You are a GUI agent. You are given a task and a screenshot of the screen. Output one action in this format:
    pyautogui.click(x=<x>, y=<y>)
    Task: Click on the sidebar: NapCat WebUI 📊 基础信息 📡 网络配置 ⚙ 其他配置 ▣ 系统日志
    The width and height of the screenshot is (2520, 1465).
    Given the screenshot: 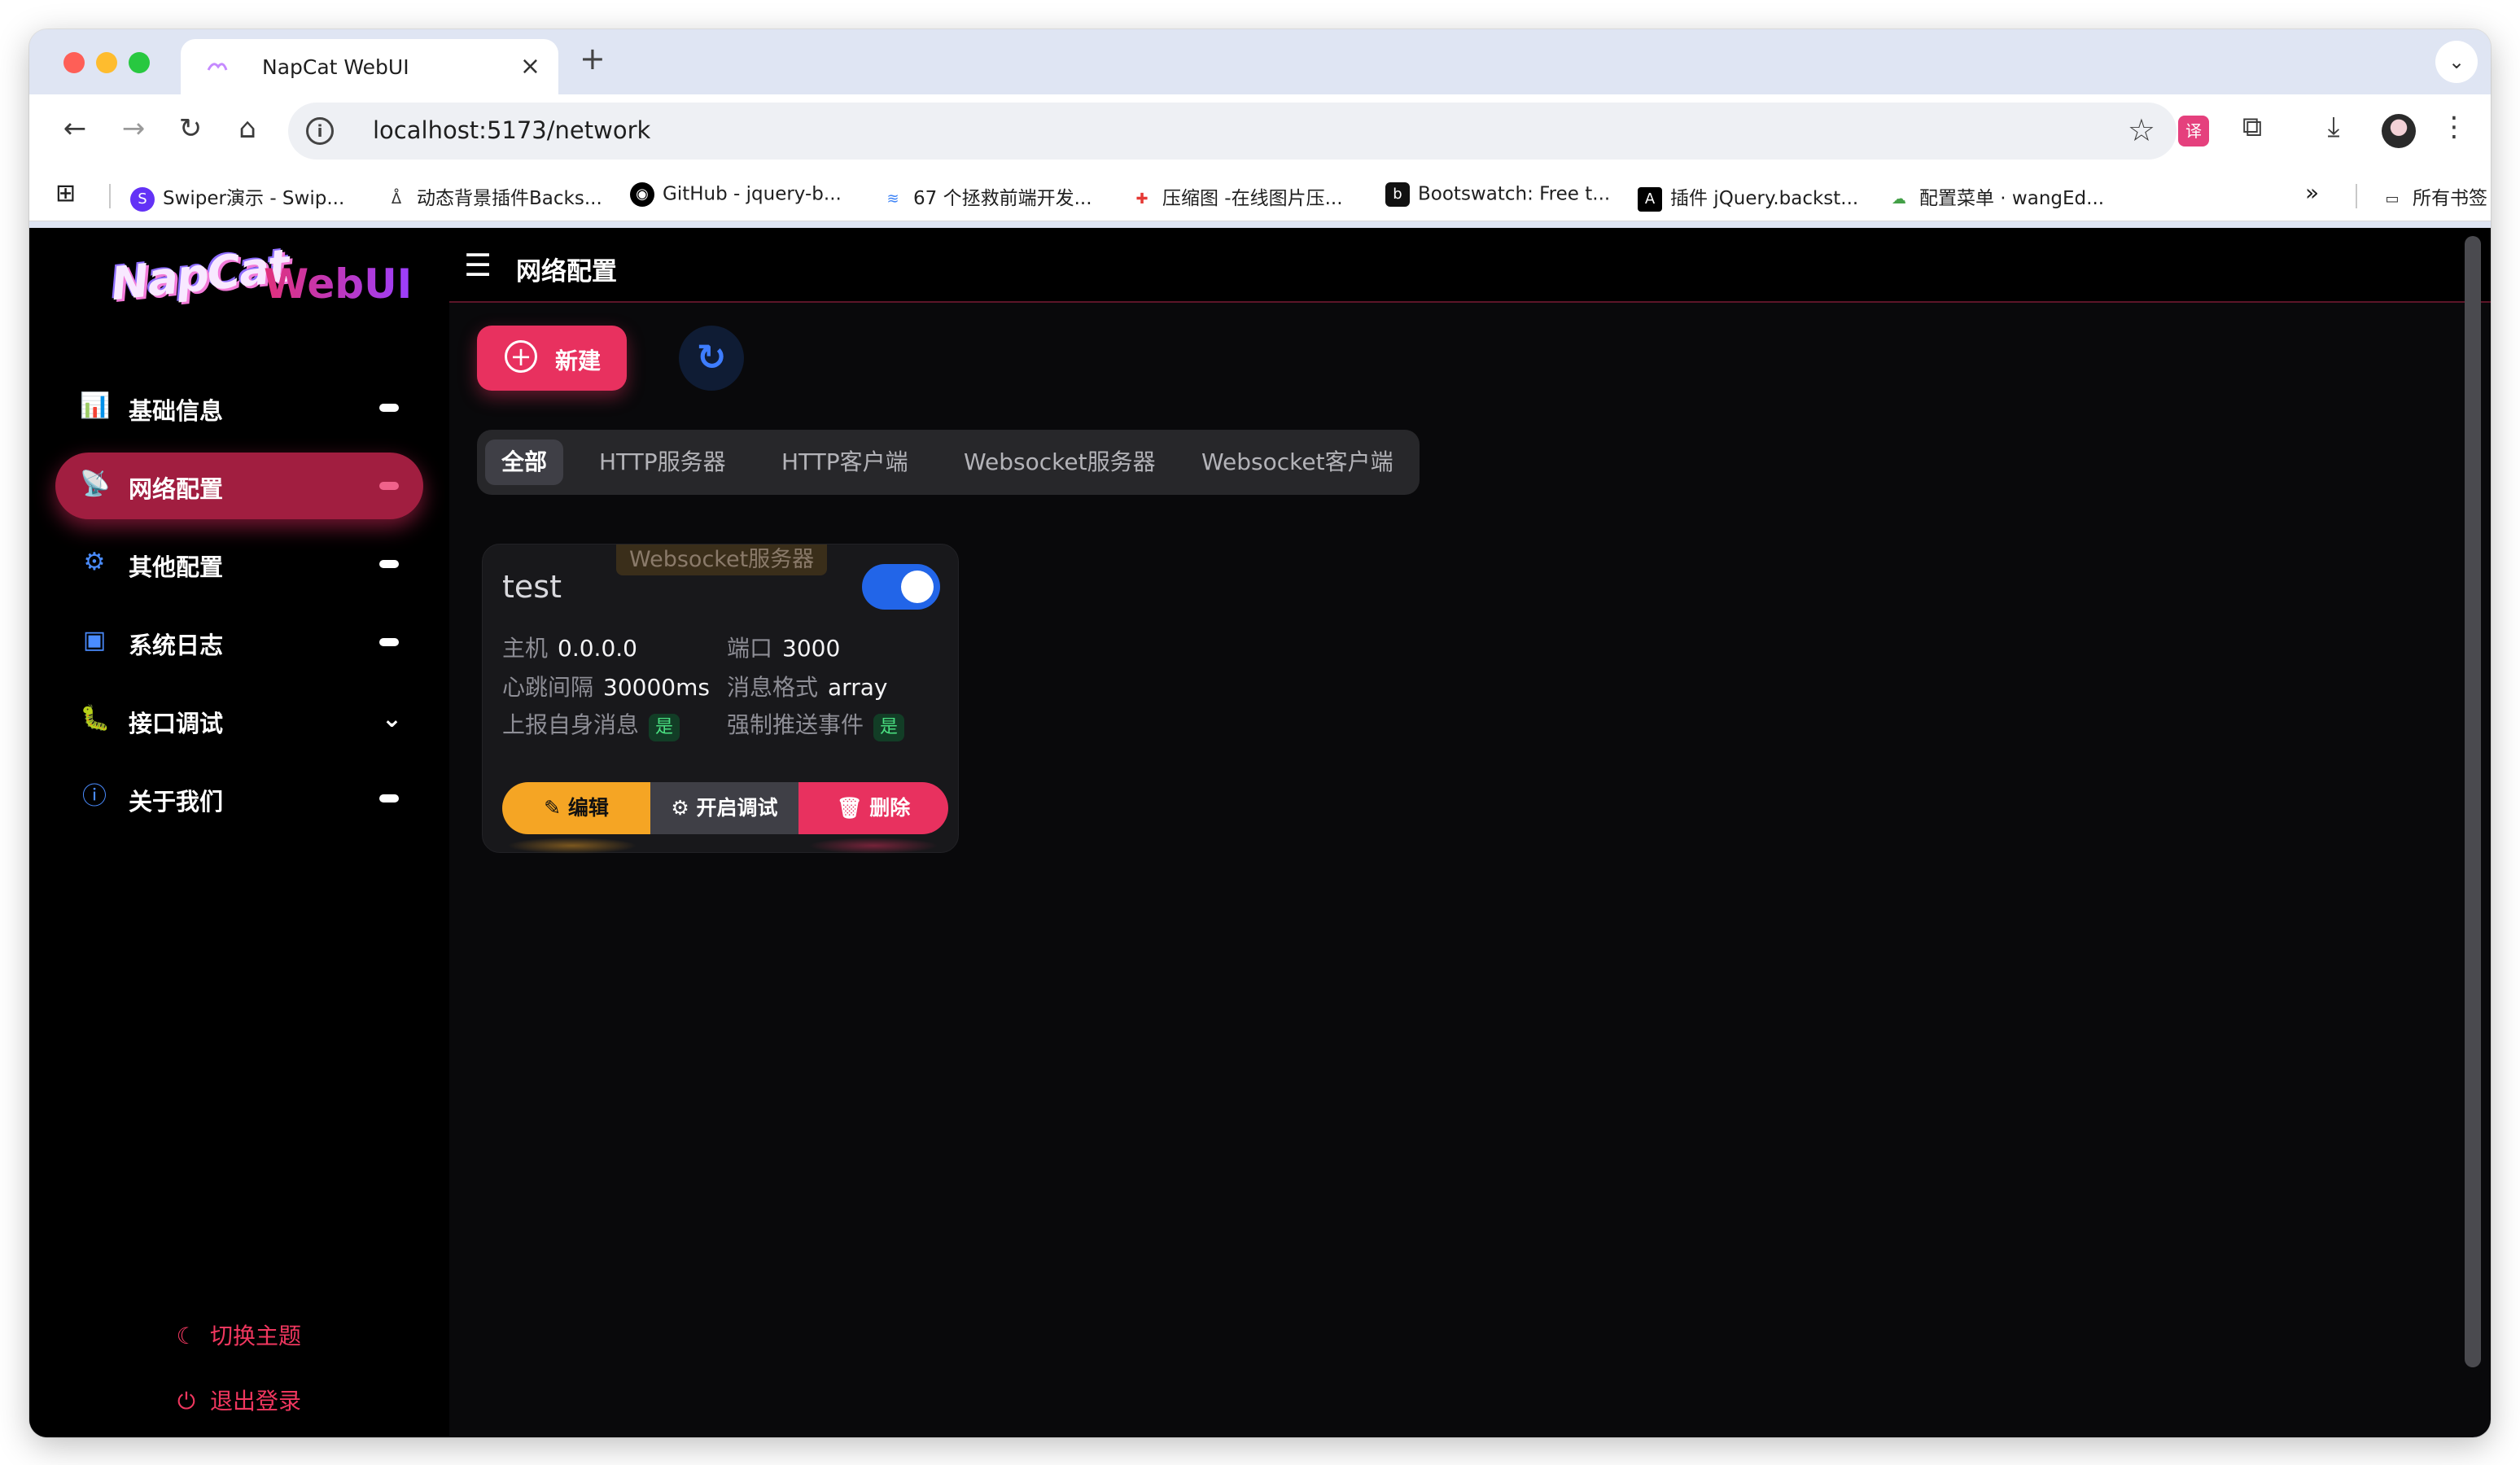 What is the action you would take?
    pyautogui.click(x=239, y=833)
    